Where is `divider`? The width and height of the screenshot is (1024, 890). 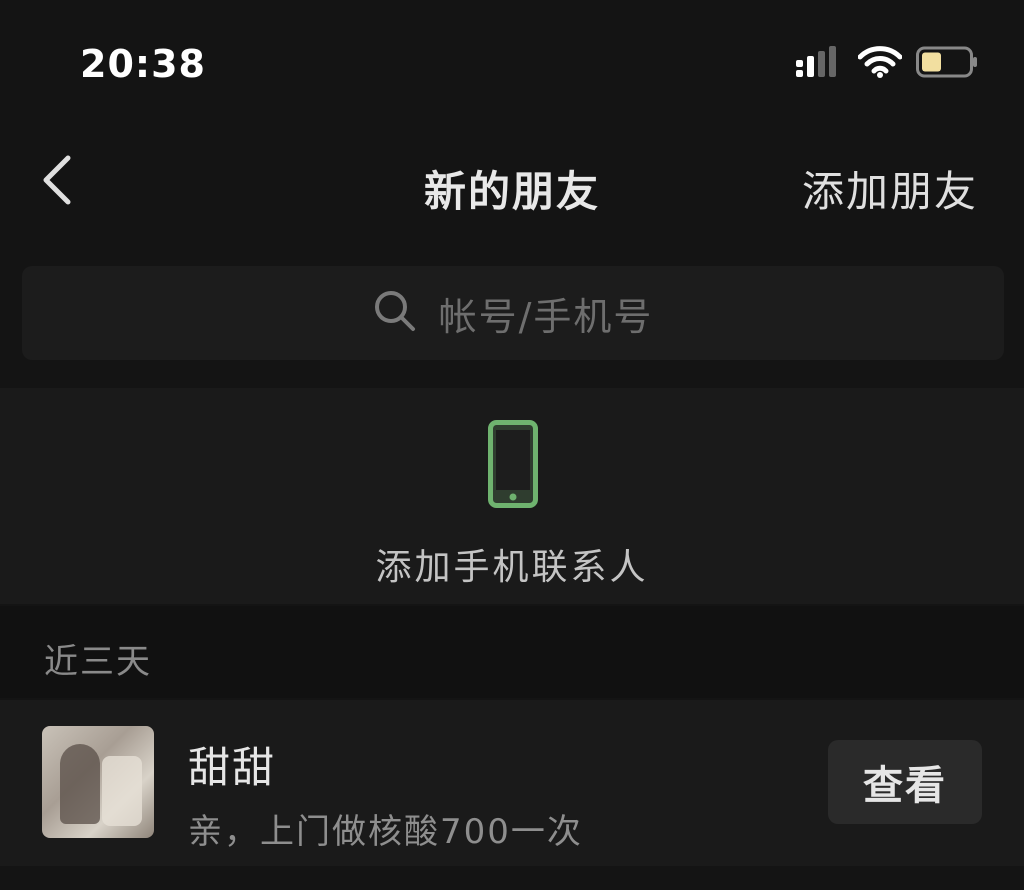
divider is located at coordinates (512, 878).